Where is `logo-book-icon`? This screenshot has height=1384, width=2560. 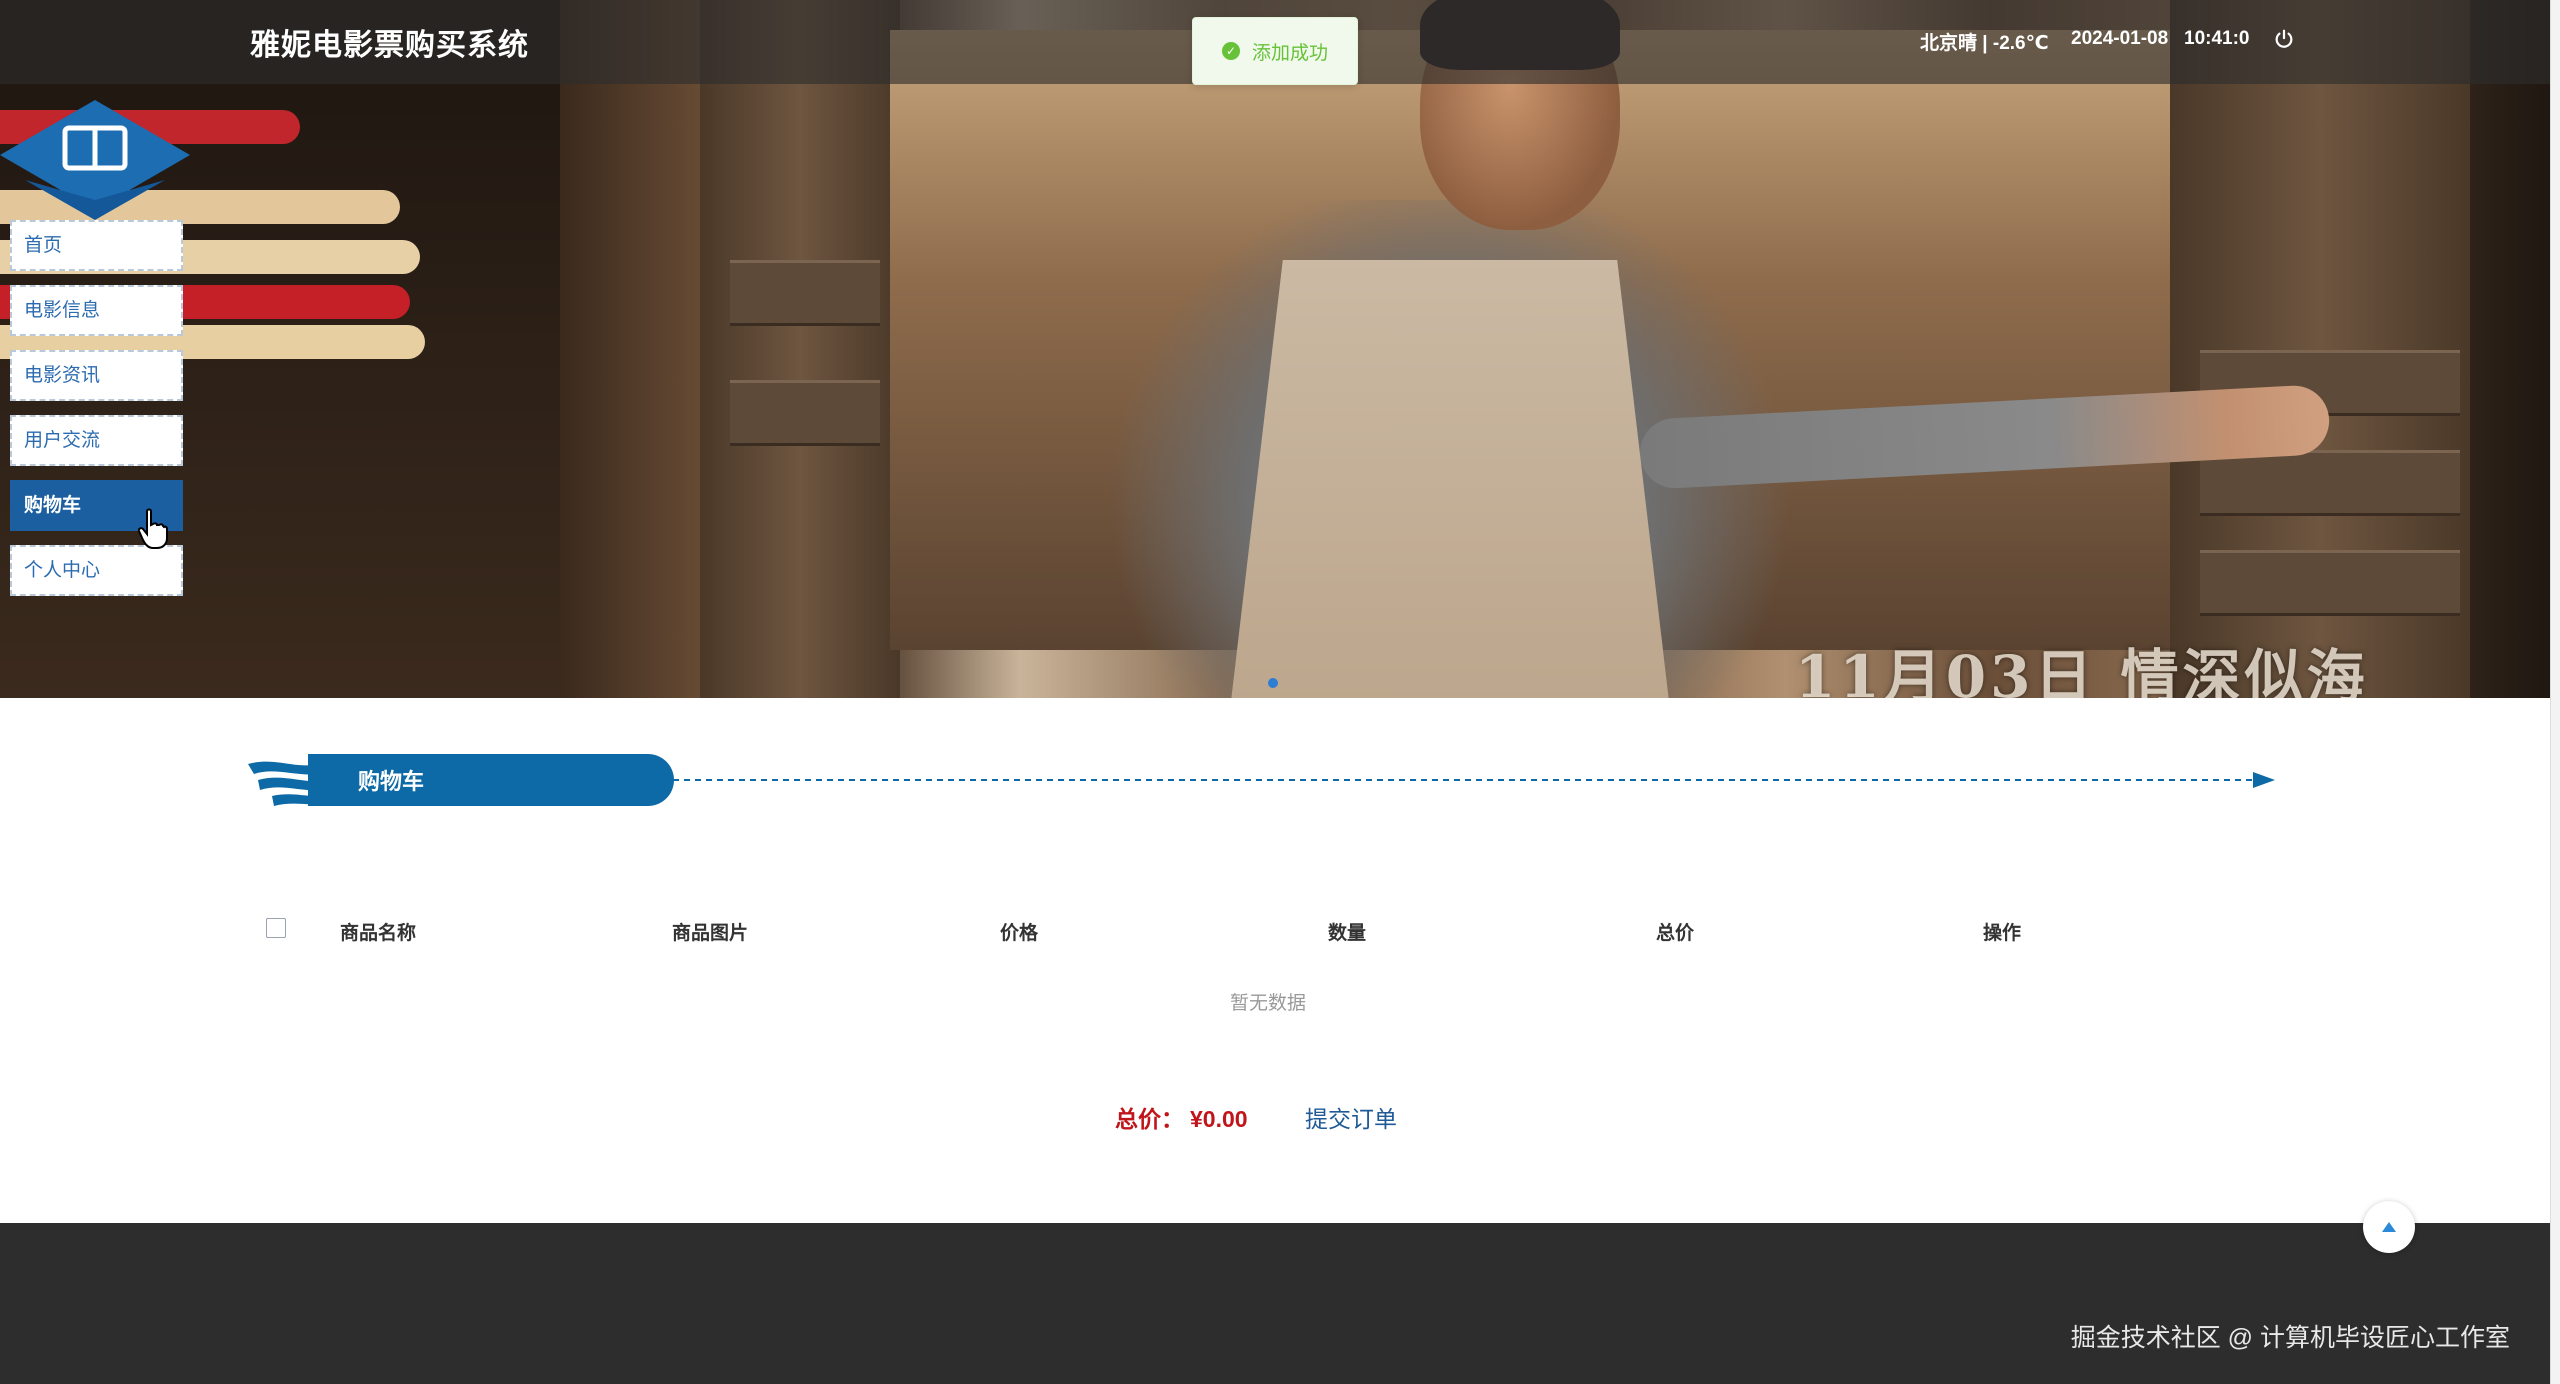 logo-book-icon is located at coordinates (100, 161).